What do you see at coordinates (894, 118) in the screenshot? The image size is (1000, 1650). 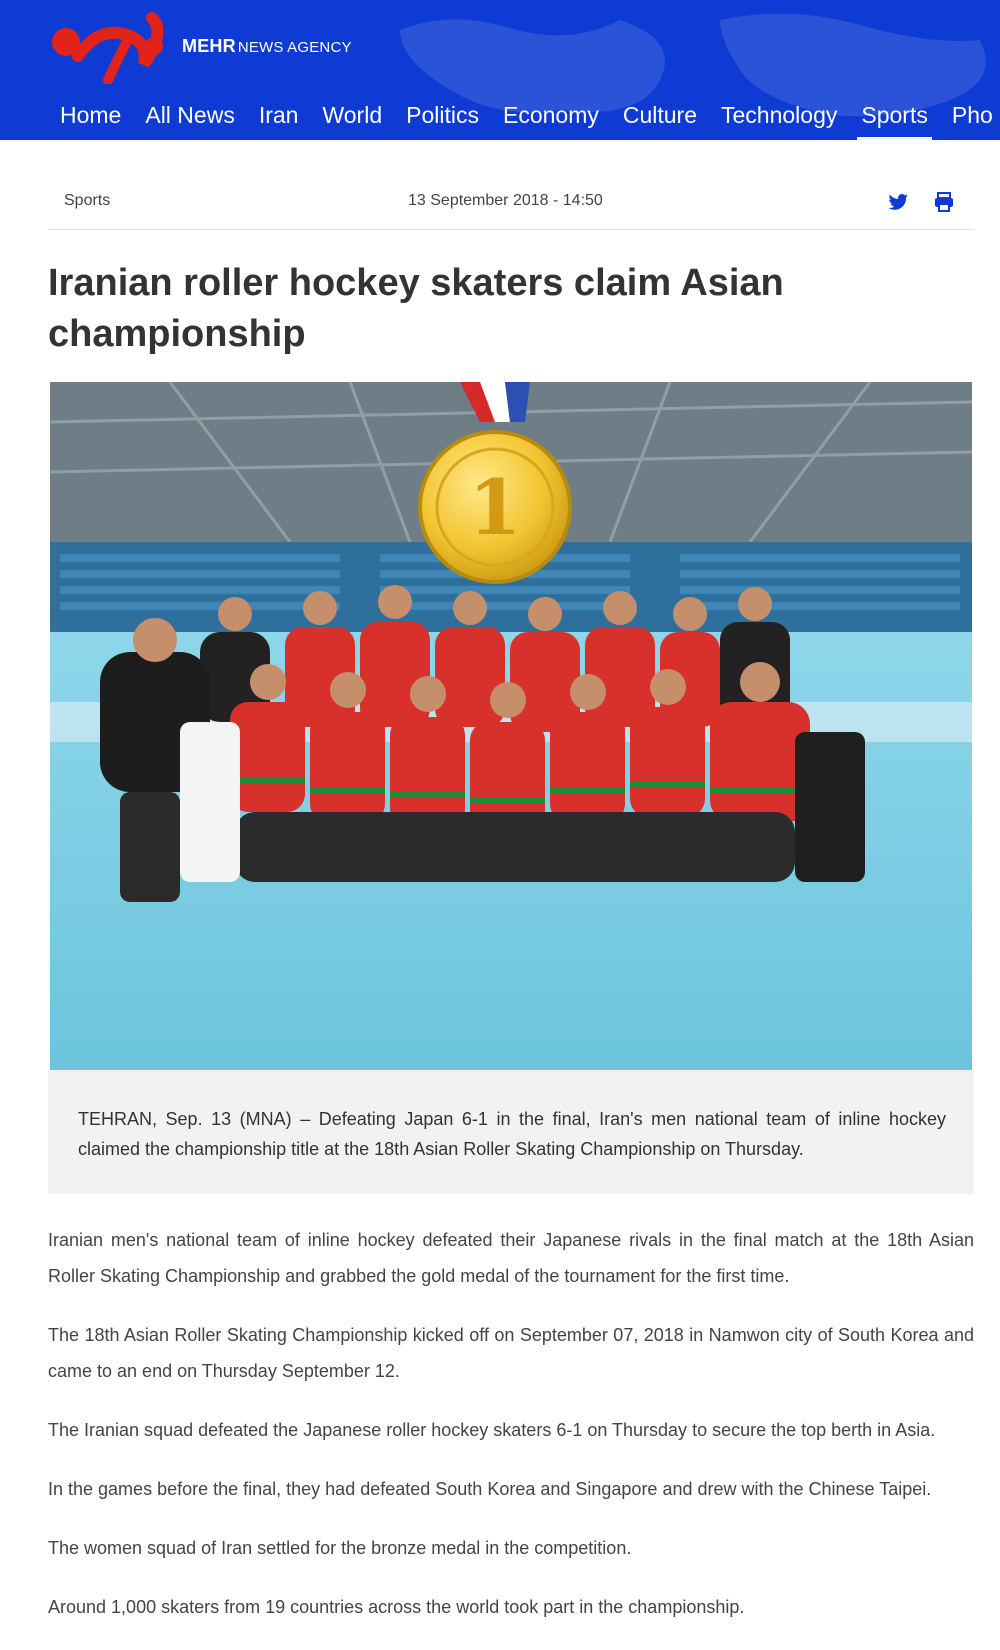 I see `nav-item-sports: Sports` at bounding box center [894, 118].